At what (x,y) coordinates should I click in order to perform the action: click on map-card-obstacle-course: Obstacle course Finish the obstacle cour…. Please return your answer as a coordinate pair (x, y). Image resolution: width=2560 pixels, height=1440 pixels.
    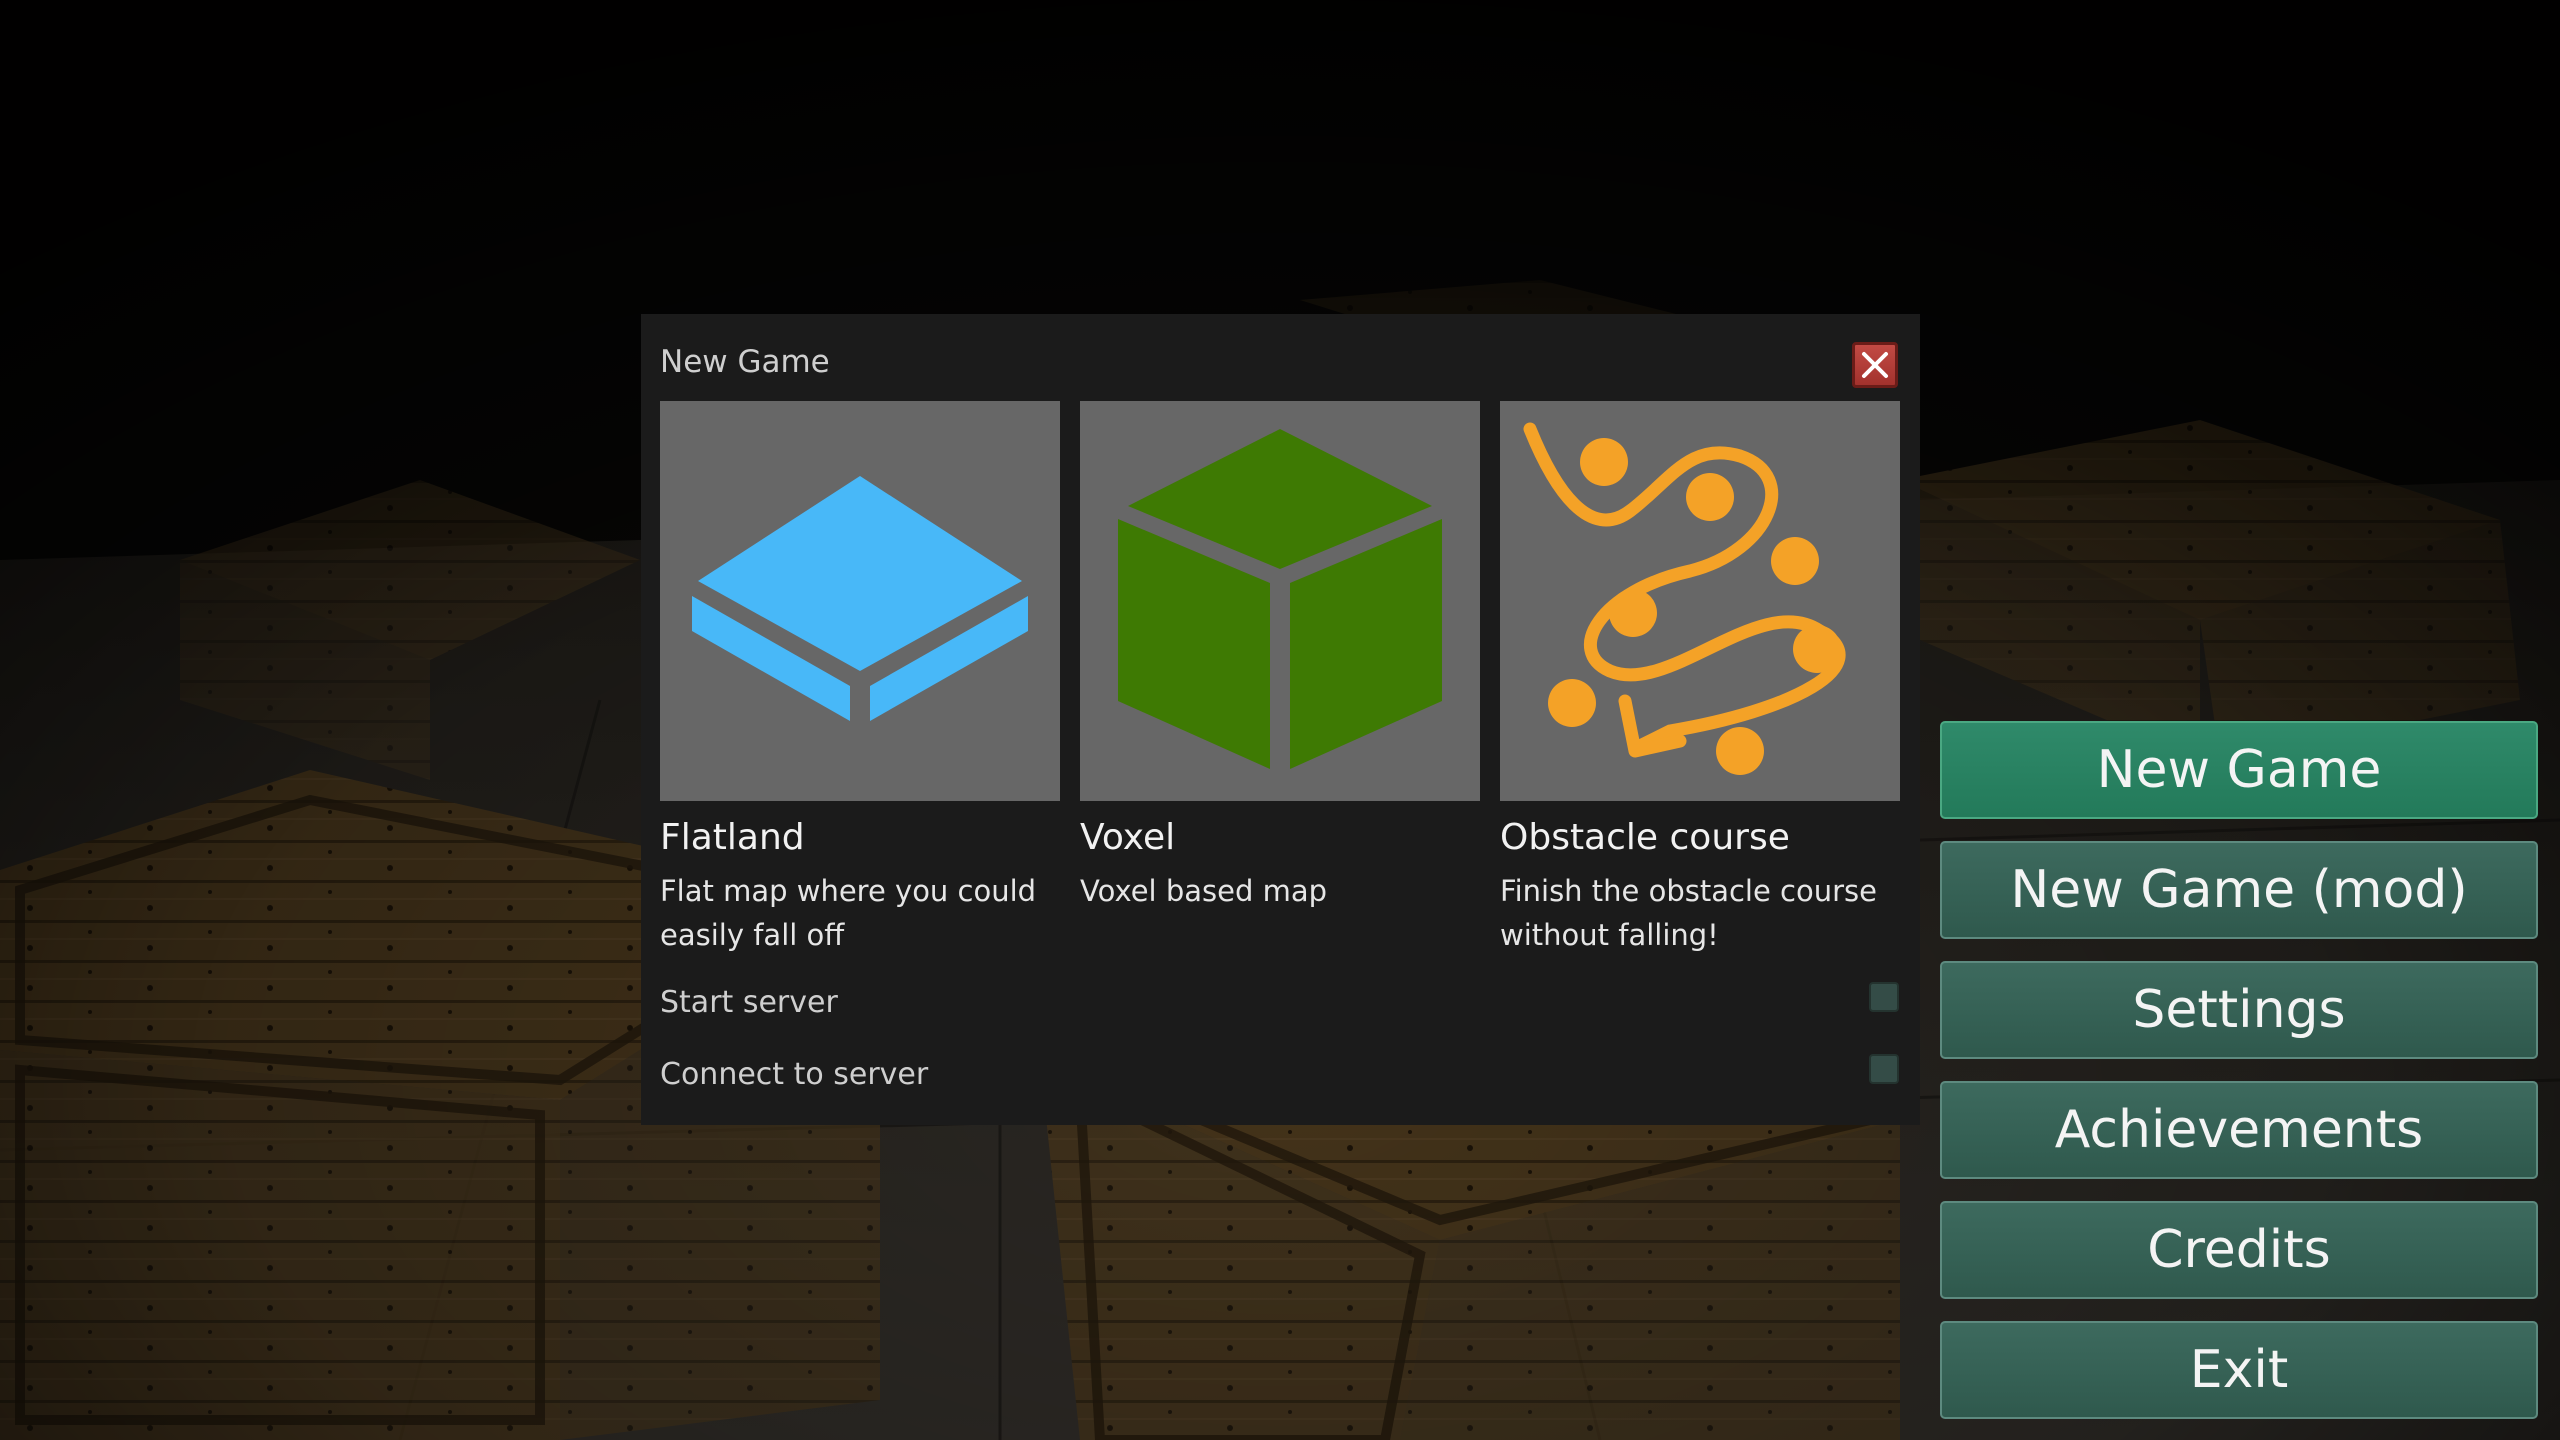
    Looking at the image, I should click on (1700, 679).